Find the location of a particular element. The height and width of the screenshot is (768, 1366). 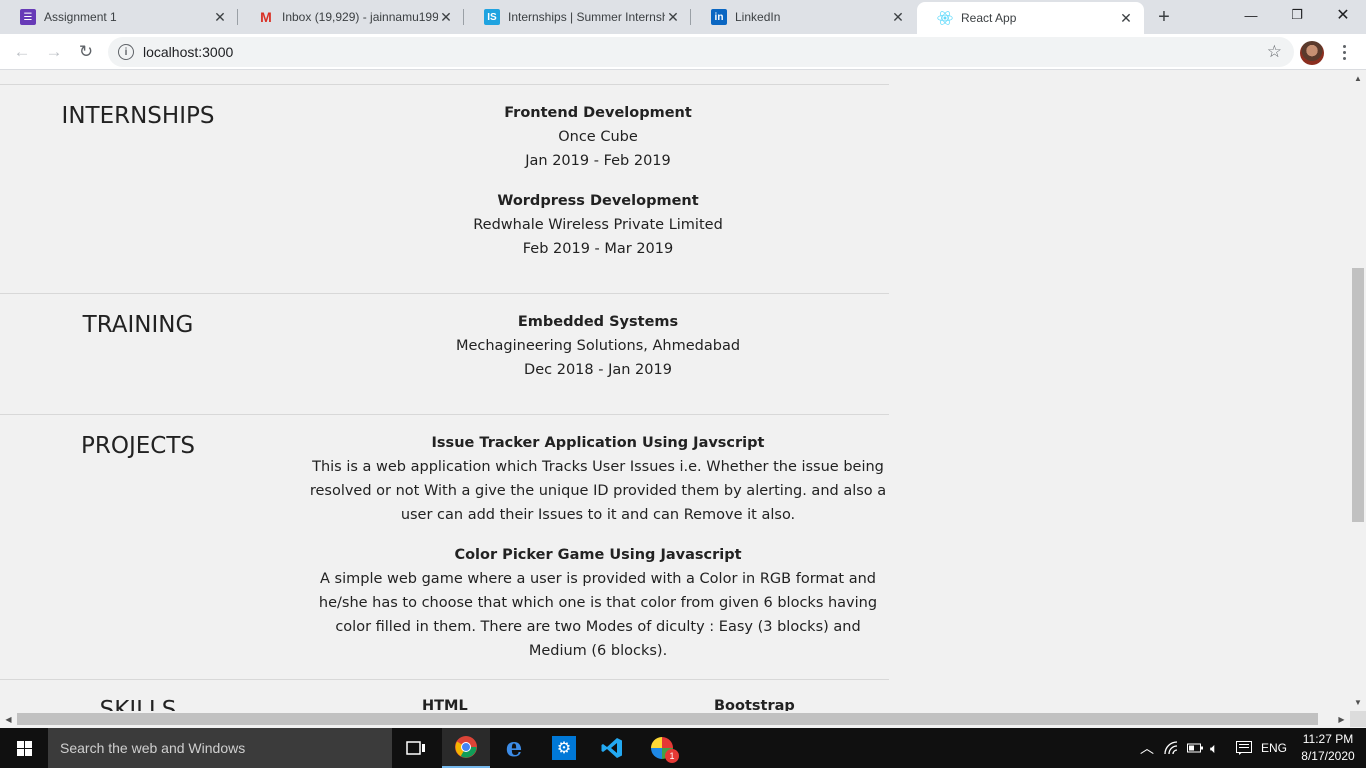

wifi-icon is located at coordinates (1172, 748).